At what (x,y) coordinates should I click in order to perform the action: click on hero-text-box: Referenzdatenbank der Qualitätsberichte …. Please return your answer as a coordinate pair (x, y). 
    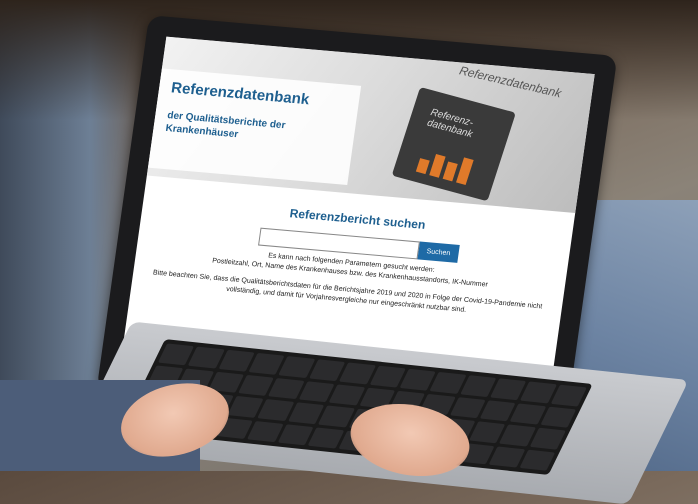
    Looking at the image, I should click on (254, 127).